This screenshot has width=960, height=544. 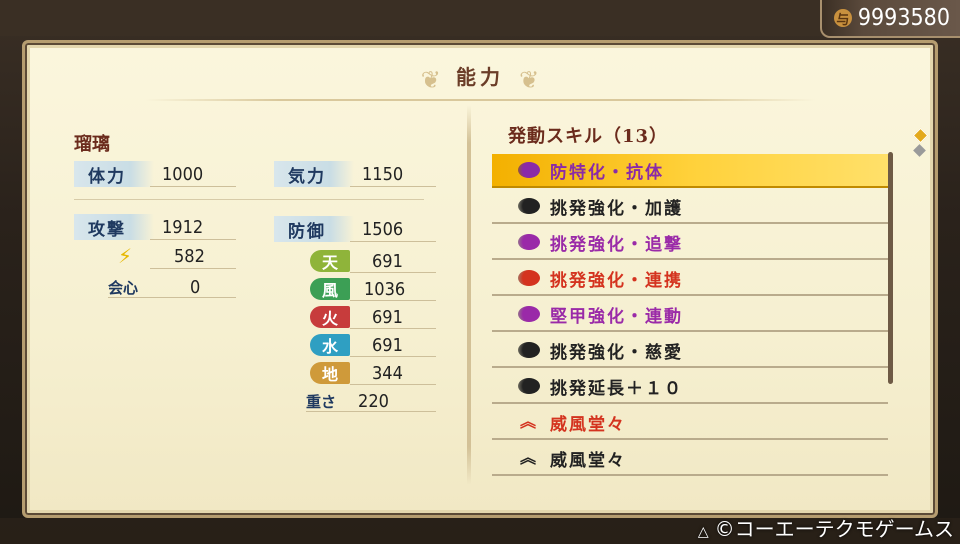 I want to click on skill-name: 挑発強化・追撃, so click(x=616, y=244).